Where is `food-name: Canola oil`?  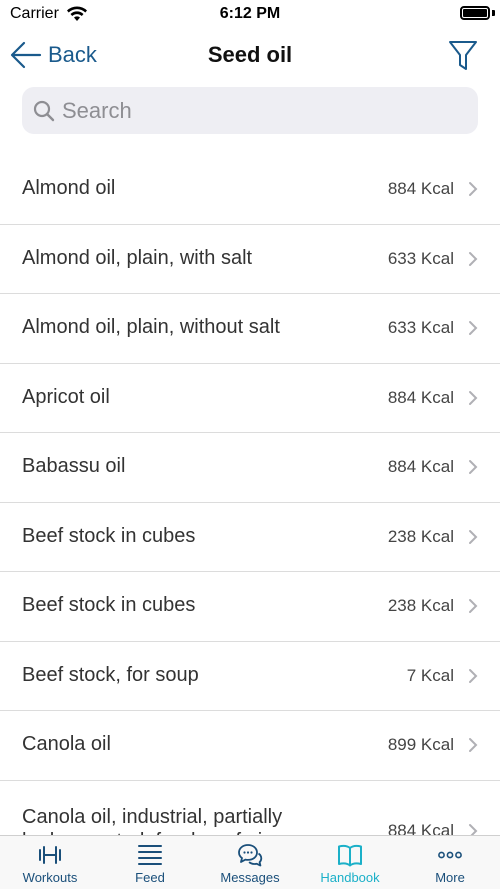 food-name: Canola oil is located at coordinates (66, 744).